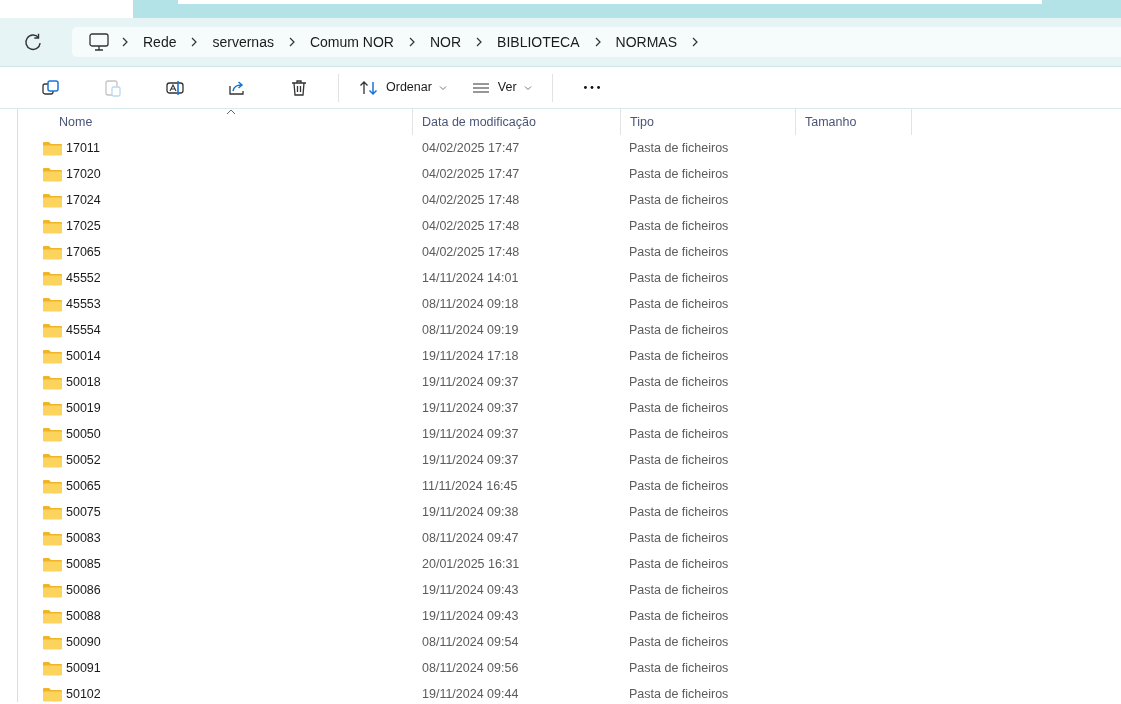 The width and height of the screenshot is (1121, 704). What do you see at coordinates (51, 87) in the screenshot?
I see `copy-icon` at bounding box center [51, 87].